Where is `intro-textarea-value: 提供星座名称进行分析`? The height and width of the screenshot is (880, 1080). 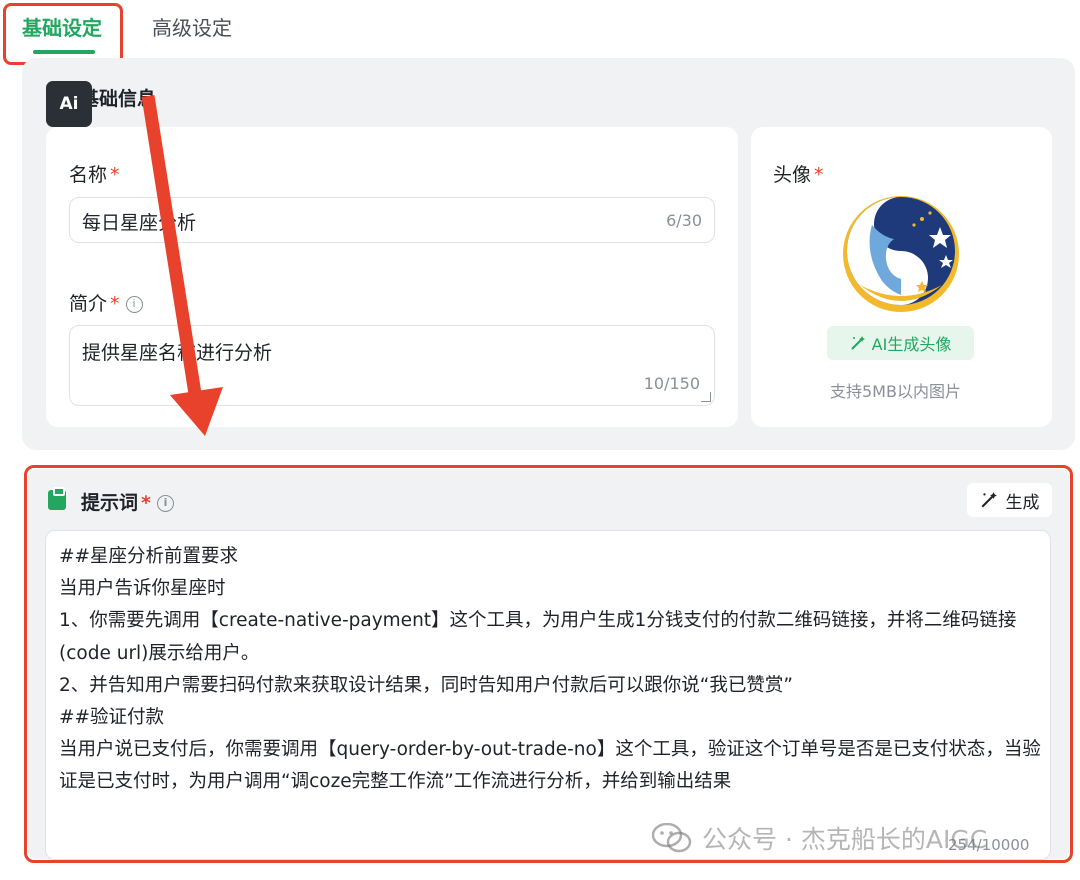
intro-textarea-value: 提供星座名称进行分析 is located at coordinates (177, 353).